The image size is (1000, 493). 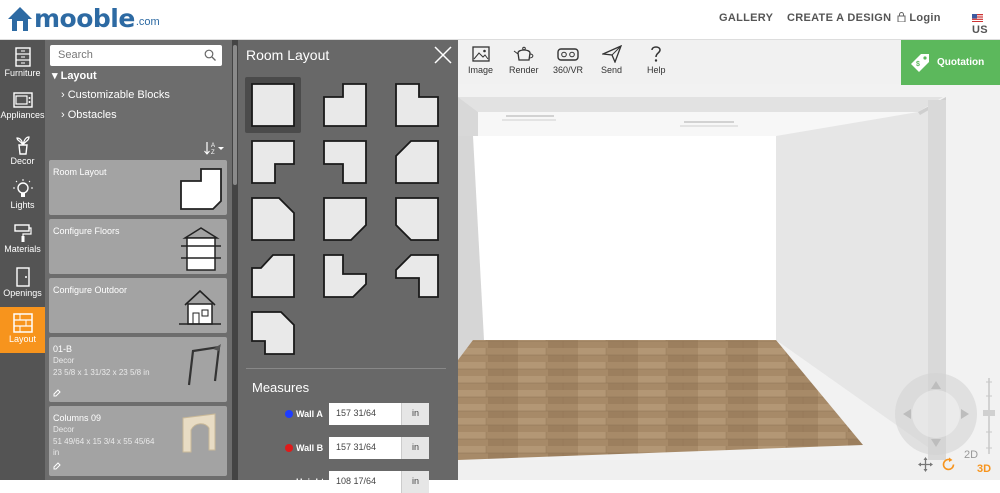 What do you see at coordinates (415, 448) in the screenshot?
I see `wall-b-unit: in` at bounding box center [415, 448].